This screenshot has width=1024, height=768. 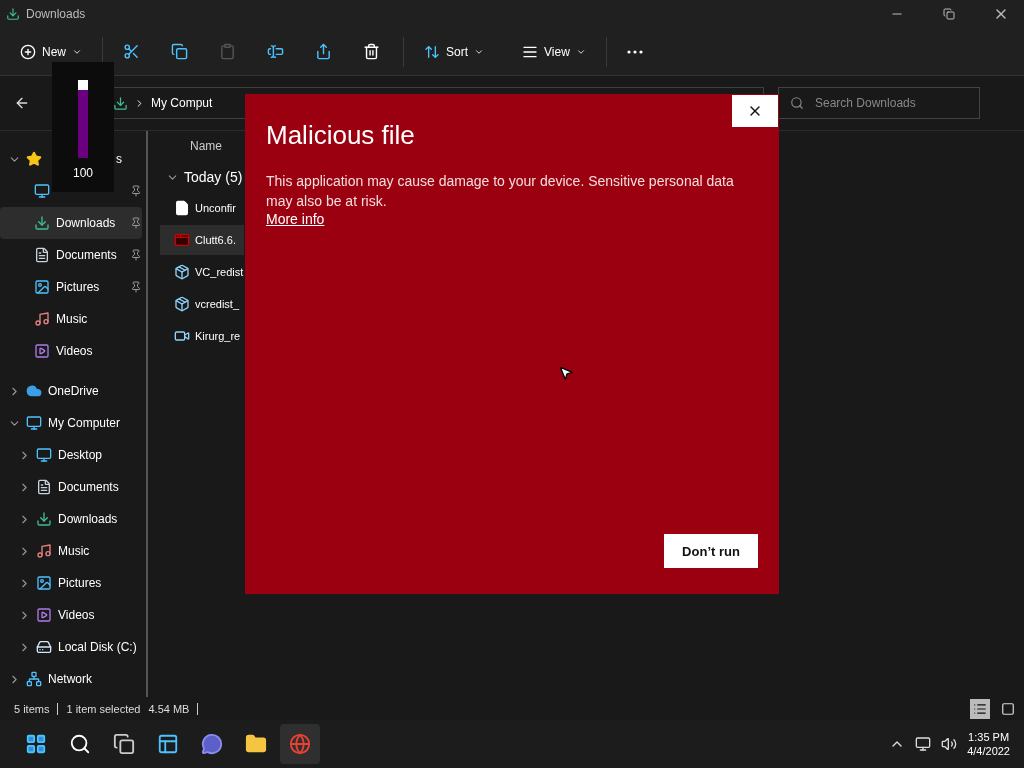 What do you see at coordinates (34, 391) in the screenshot?
I see `cloud-icon` at bounding box center [34, 391].